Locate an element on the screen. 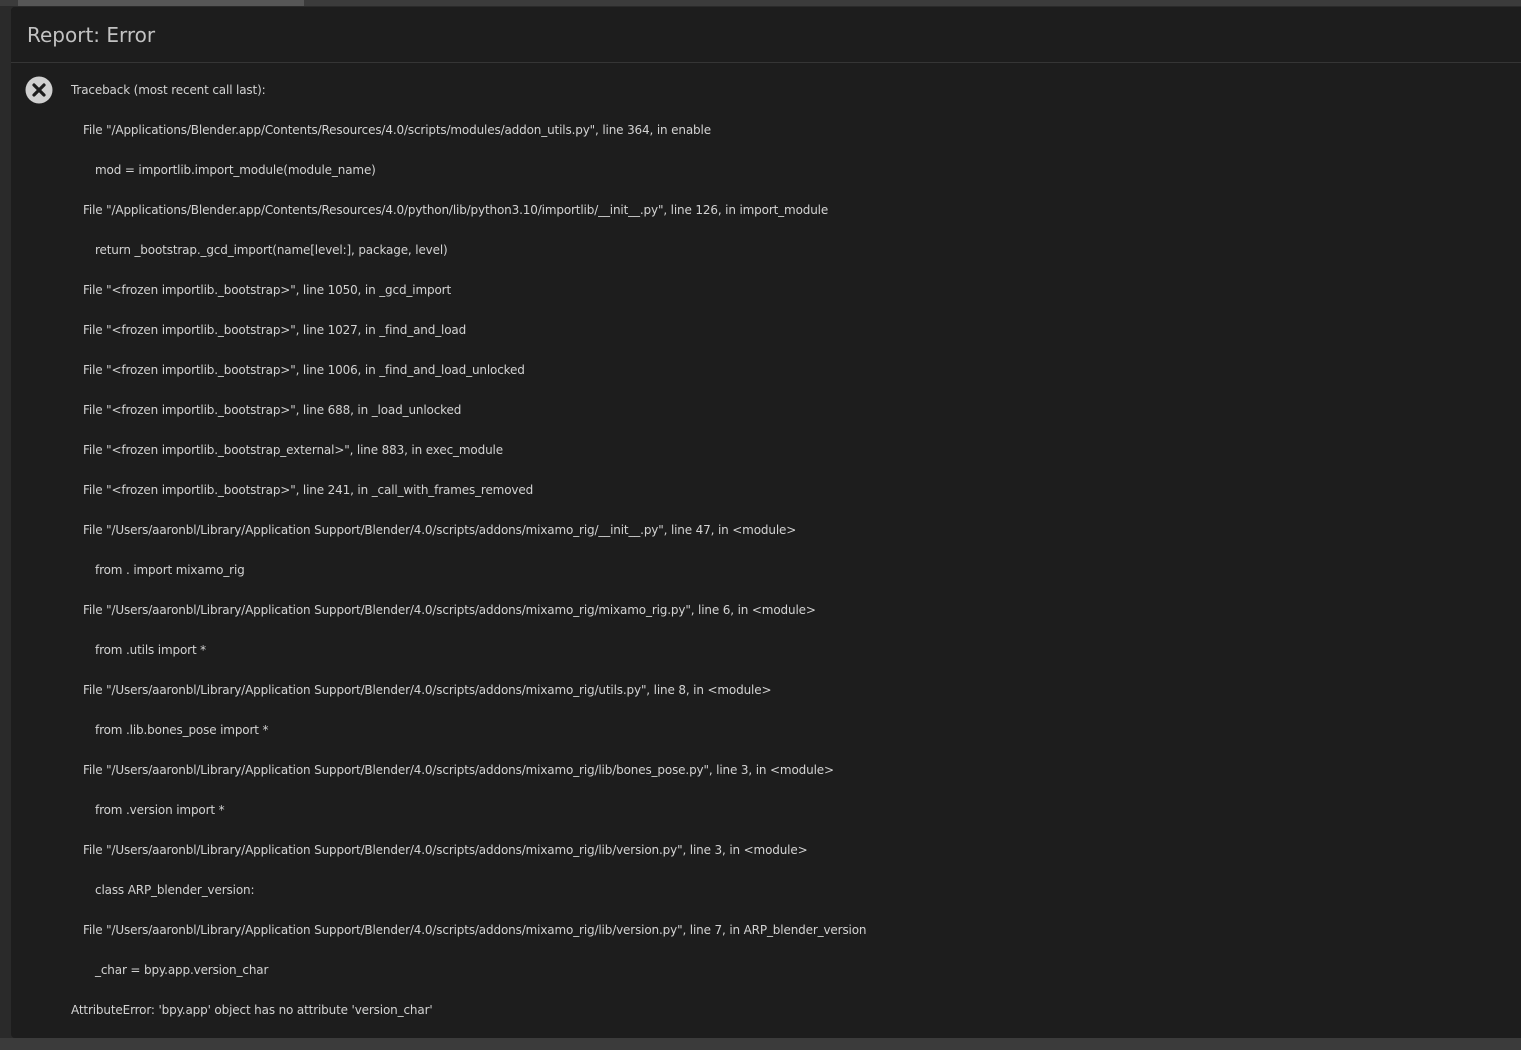 The height and width of the screenshot is (1050, 1521). traceback-code-line: from .version import * is located at coordinates (160, 810).